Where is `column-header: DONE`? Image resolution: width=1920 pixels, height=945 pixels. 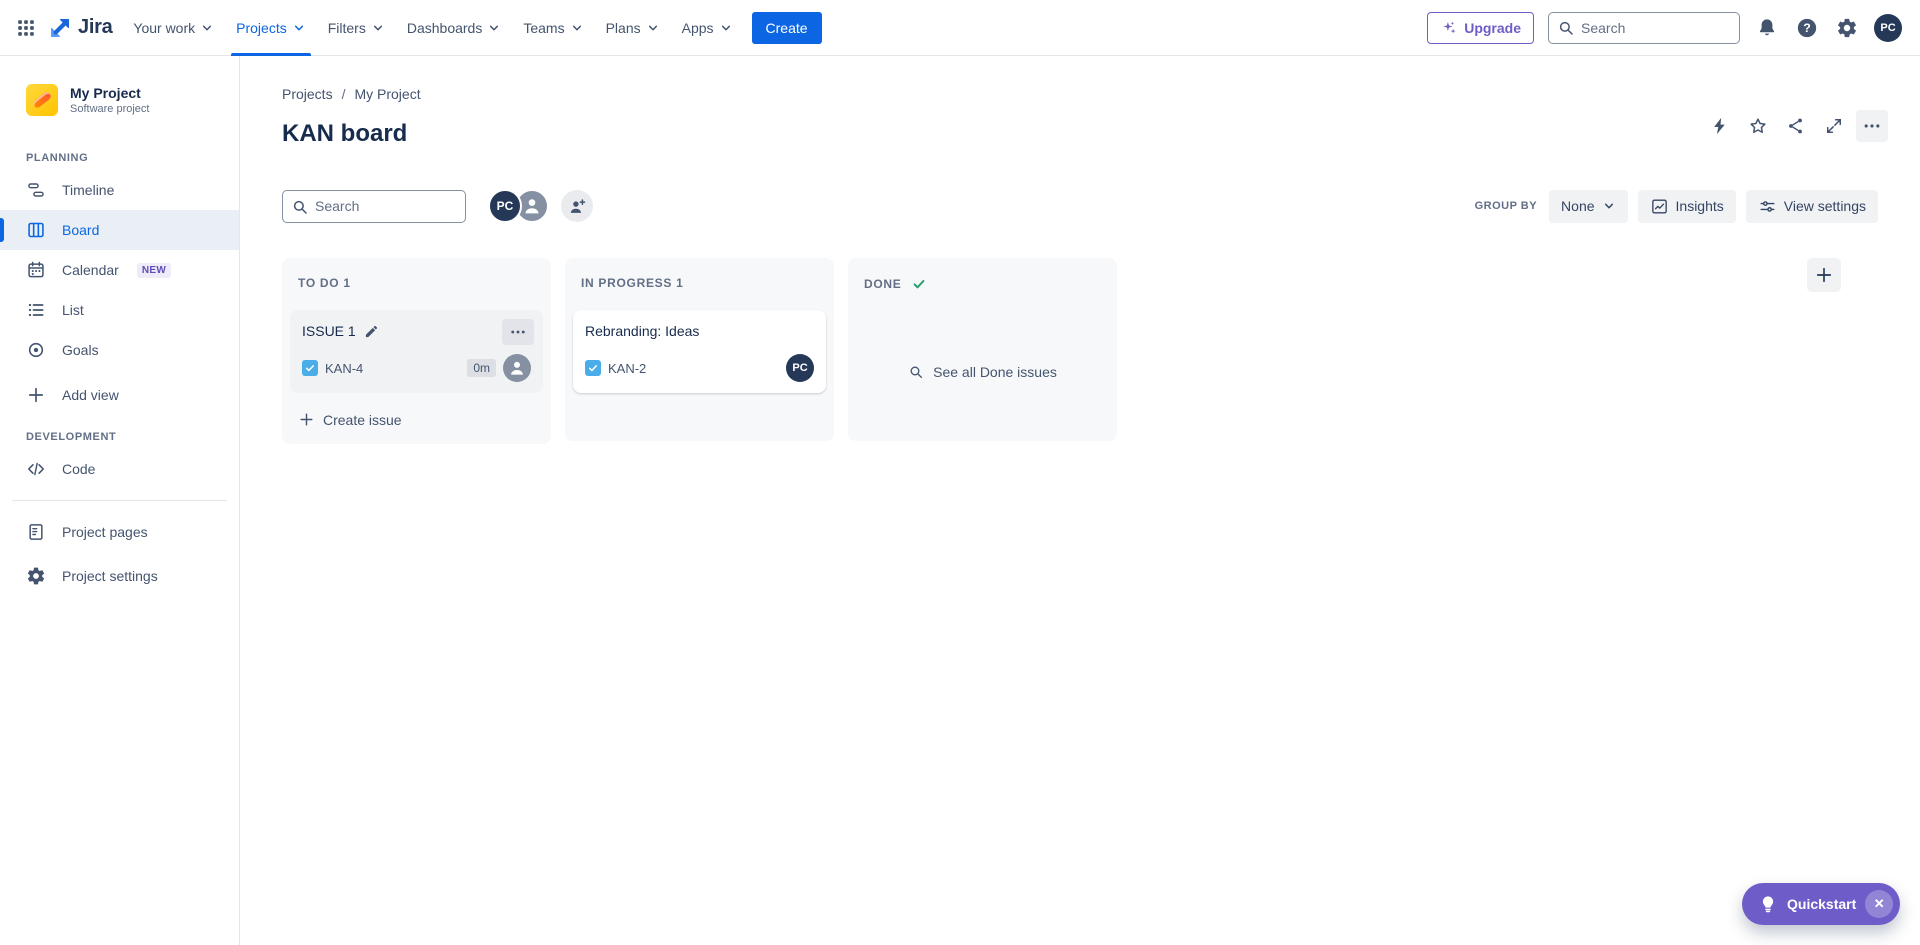 column-header: DONE is located at coordinates (982, 289).